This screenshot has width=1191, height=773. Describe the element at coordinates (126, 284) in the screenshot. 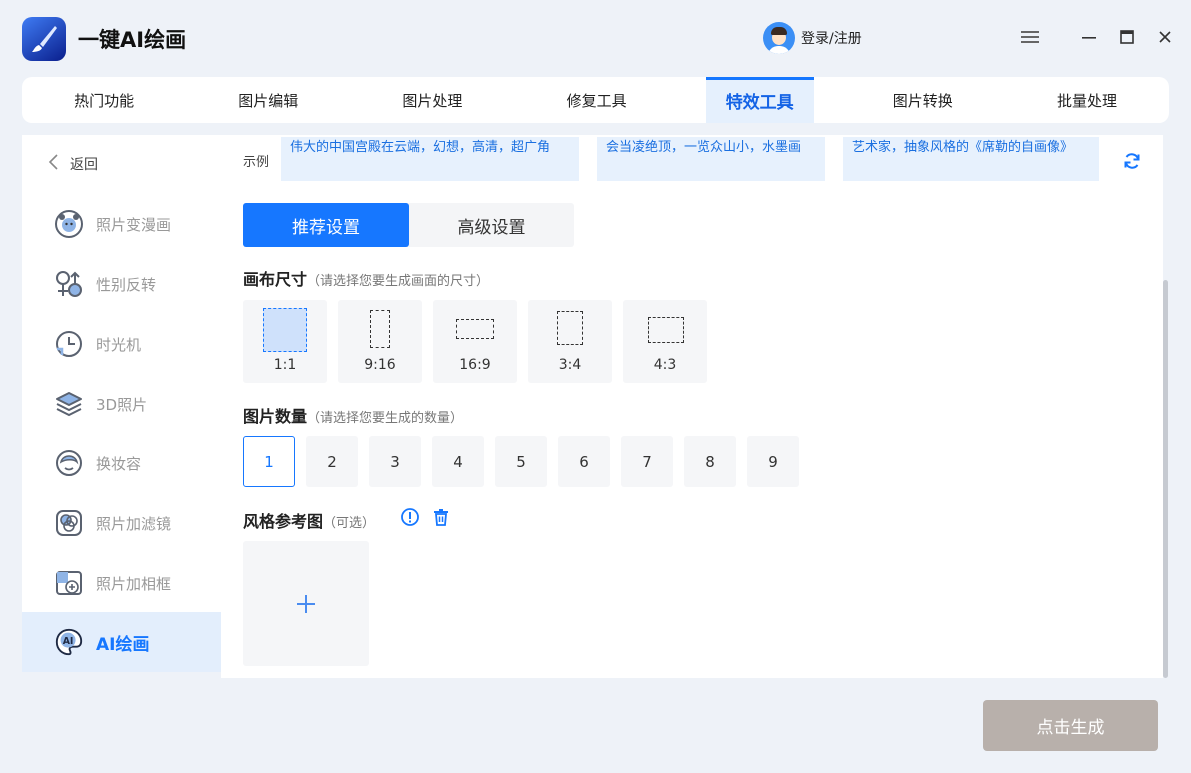

I see `sidebar-item-label: 性别反转` at that location.